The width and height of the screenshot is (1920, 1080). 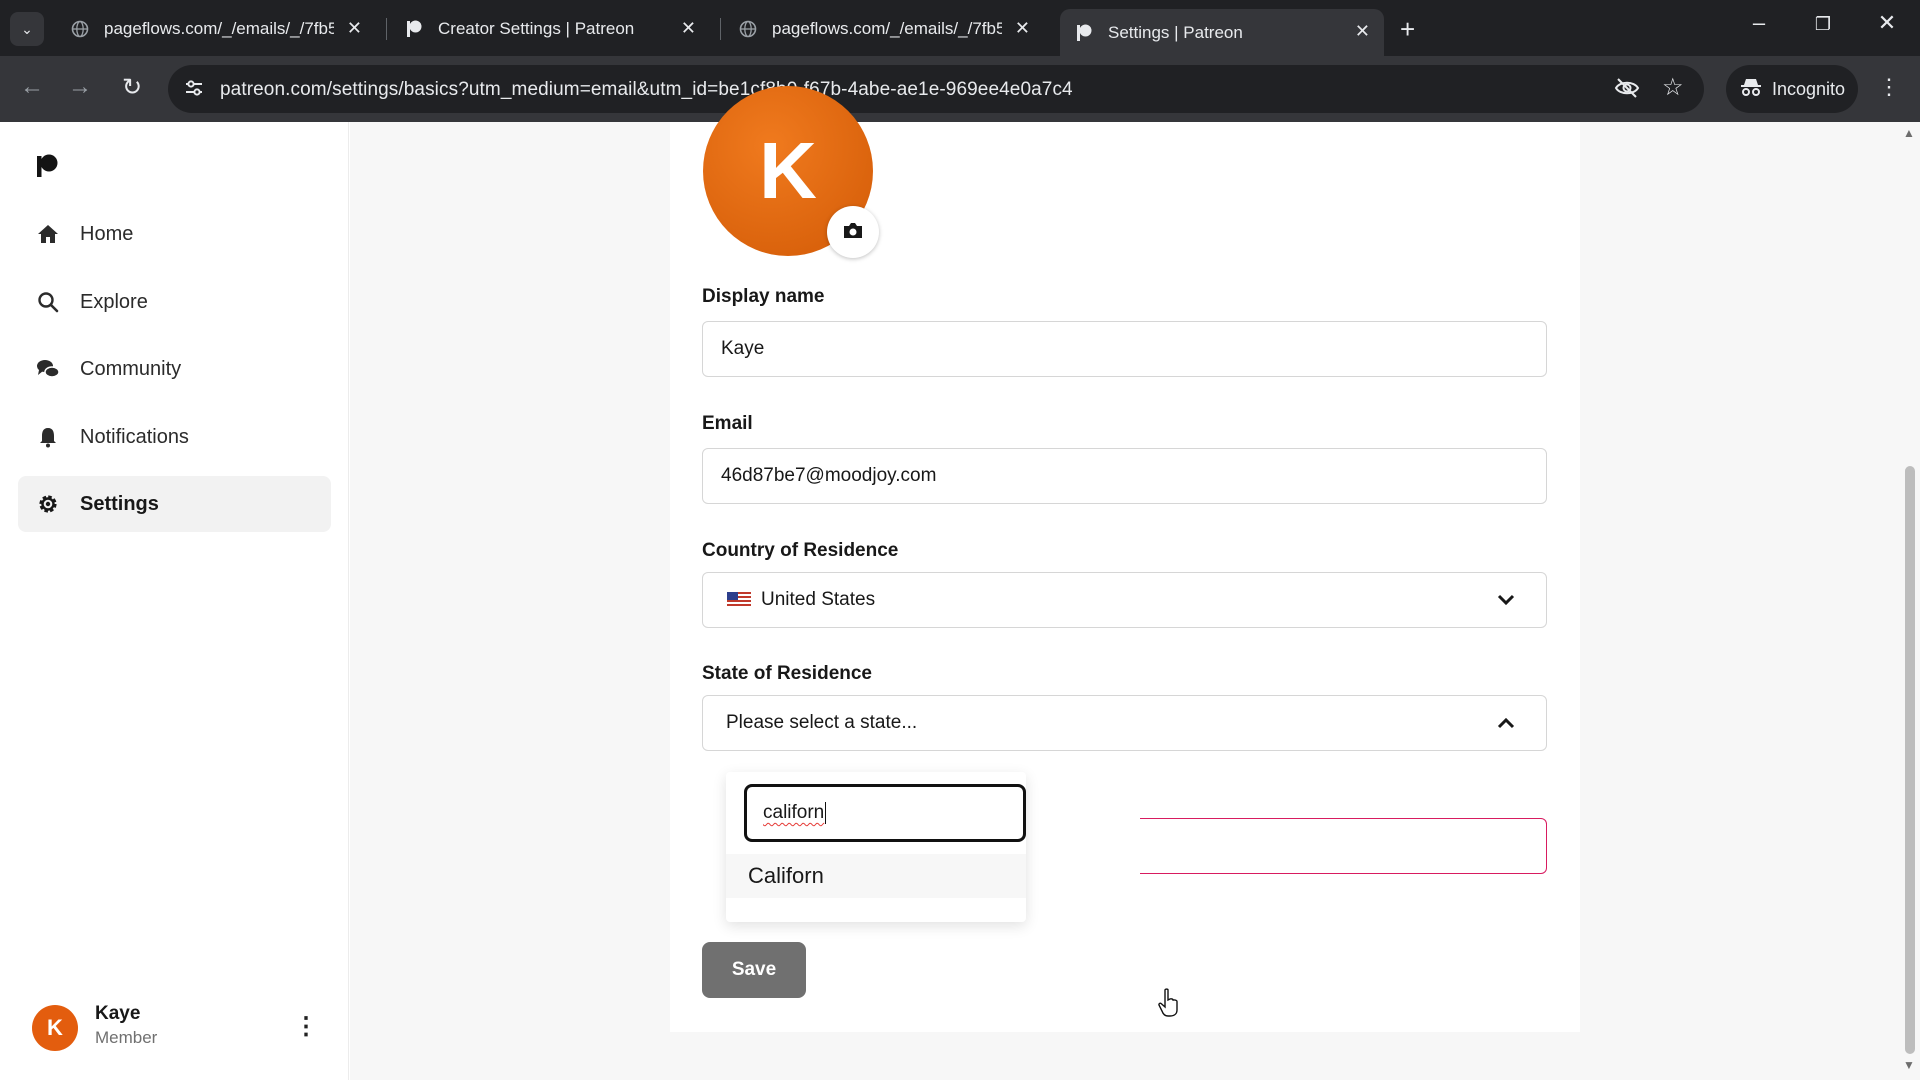 I want to click on browser-tab: Creator Settings | Patreon ✕, so click(x=550, y=29).